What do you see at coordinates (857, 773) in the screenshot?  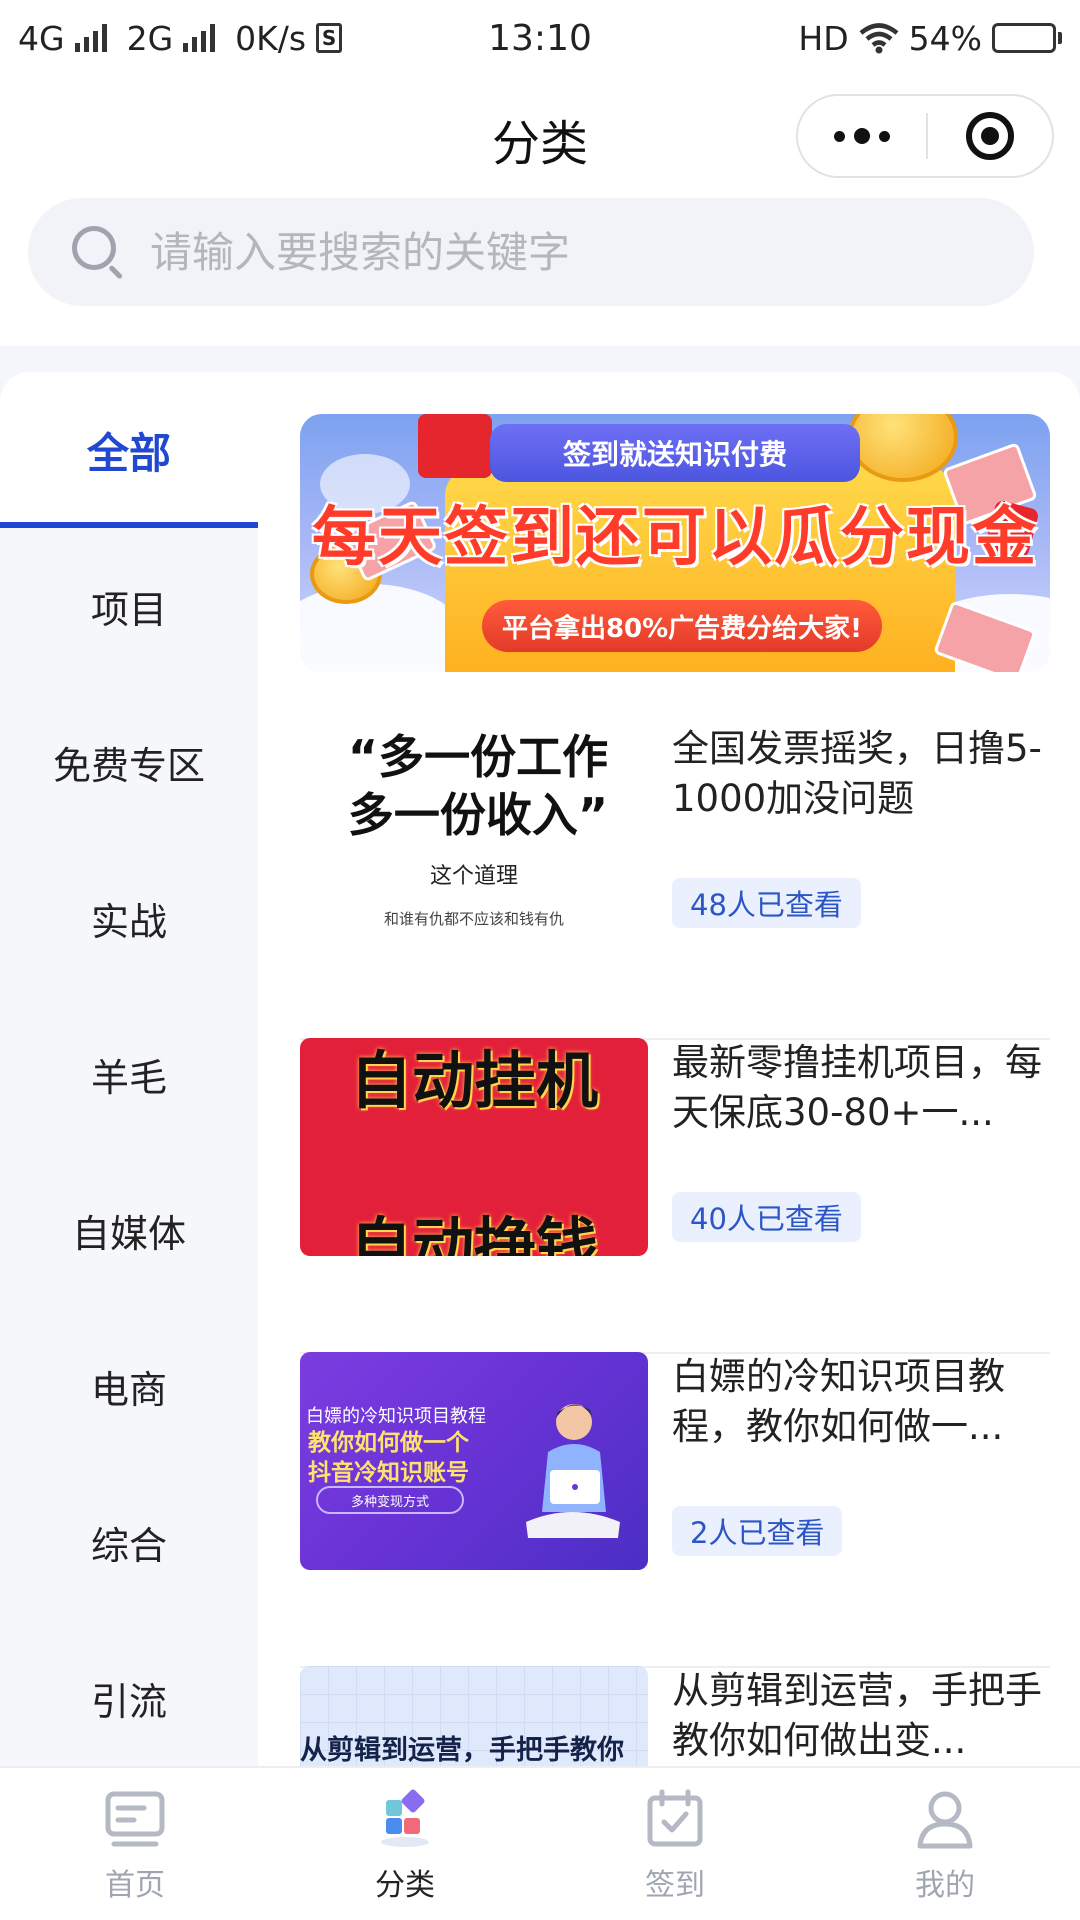 I see `article-title: 全国发票摇奖，日撸5-1000加没问题` at bounding box center [857, 773].